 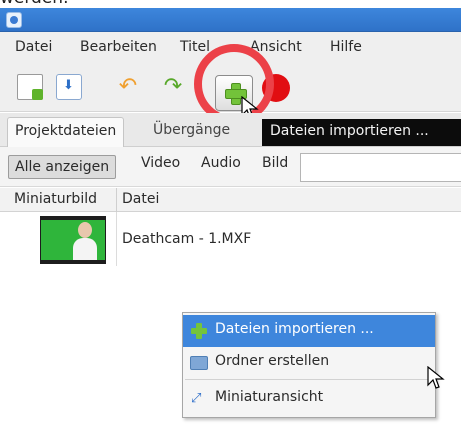 I want to click on undo-icon: ↶, so click(x=128, y=87).